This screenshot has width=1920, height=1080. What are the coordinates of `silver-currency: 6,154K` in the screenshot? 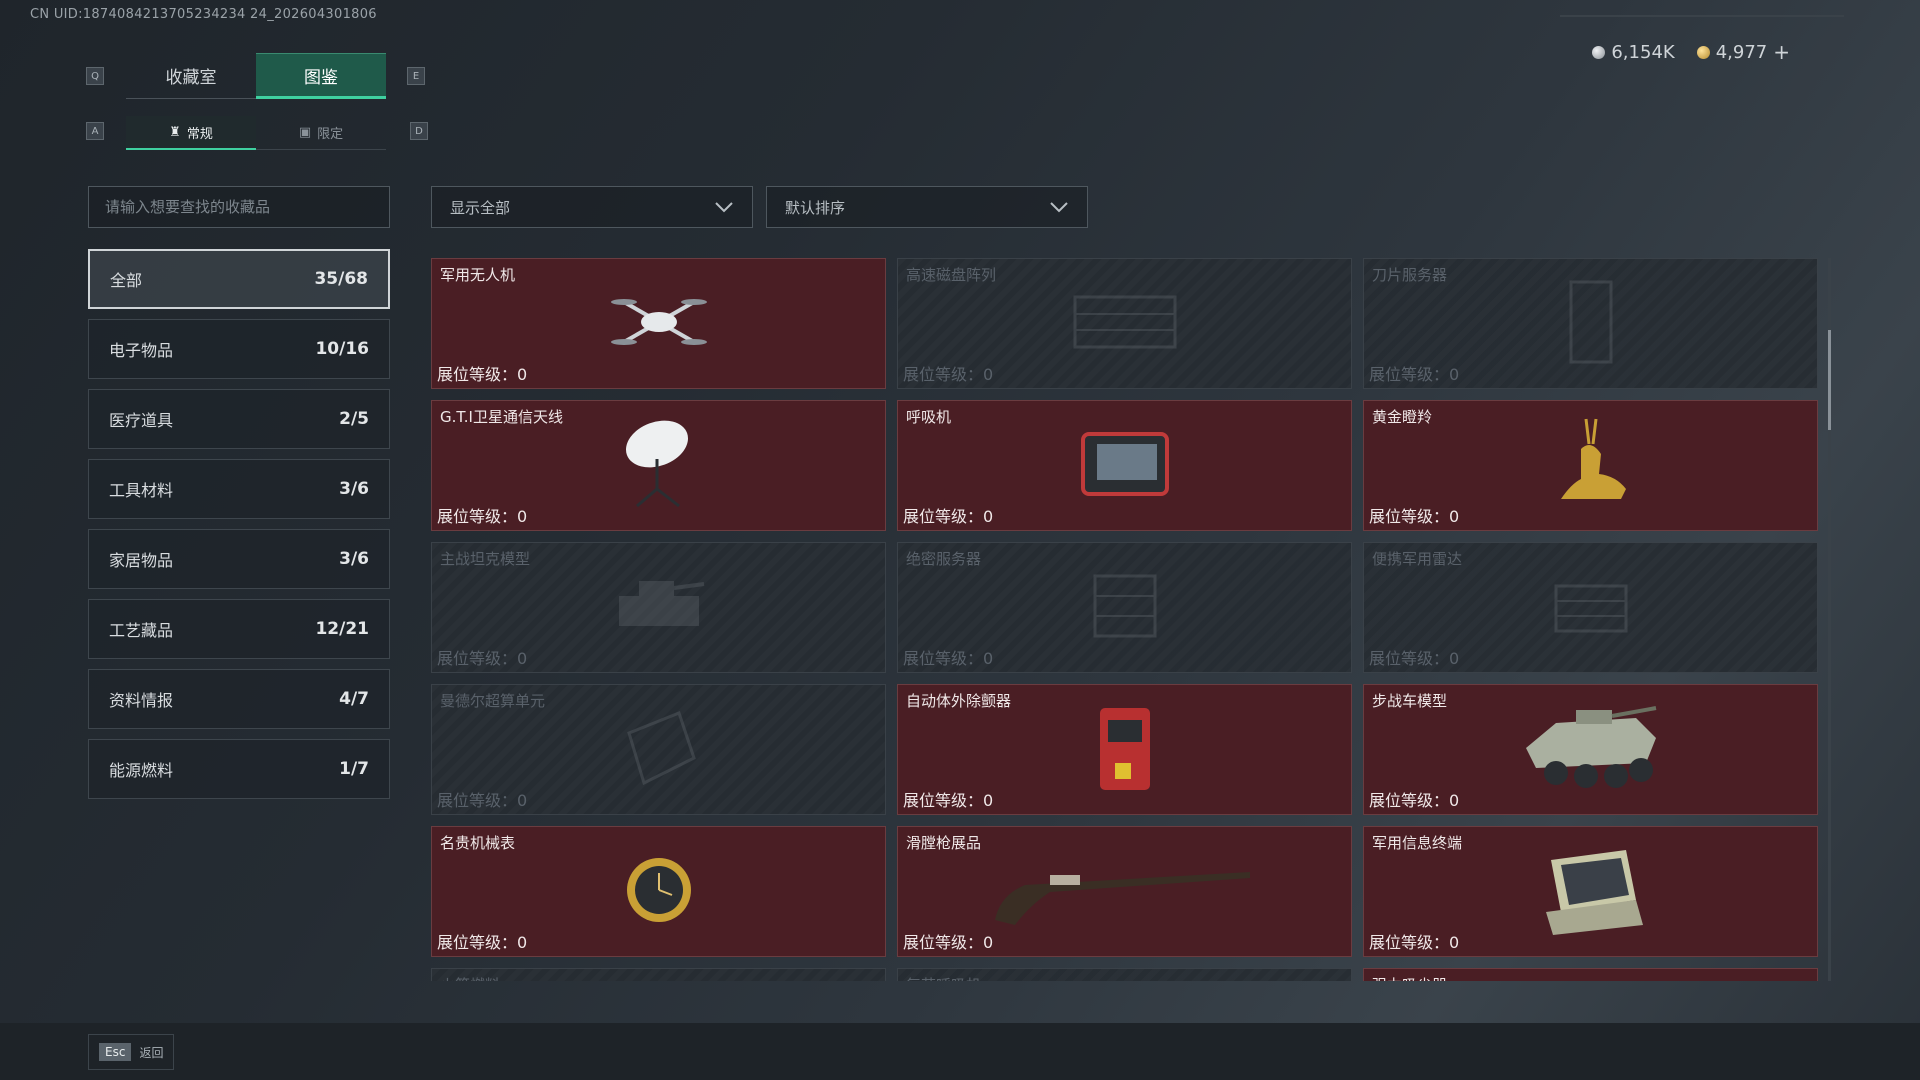 It's located at (1633, 52).